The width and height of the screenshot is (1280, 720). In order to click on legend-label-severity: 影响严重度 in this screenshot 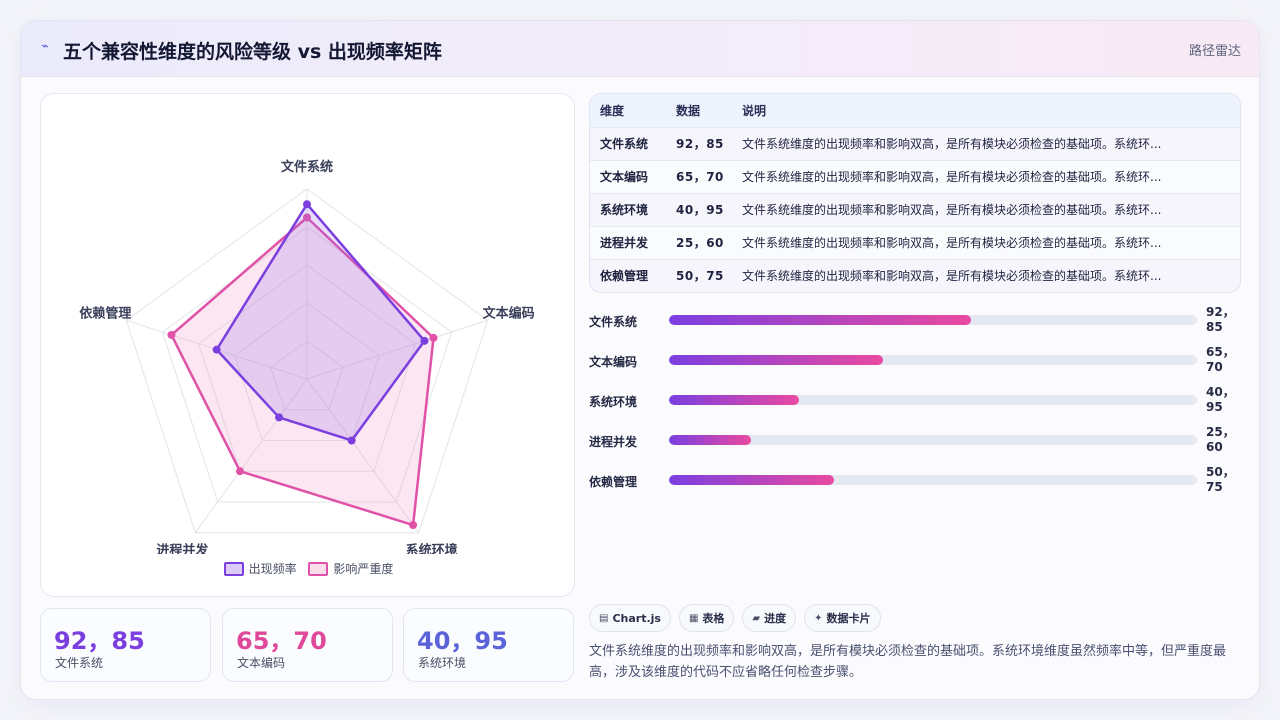, I will do `click(363, 569)`.